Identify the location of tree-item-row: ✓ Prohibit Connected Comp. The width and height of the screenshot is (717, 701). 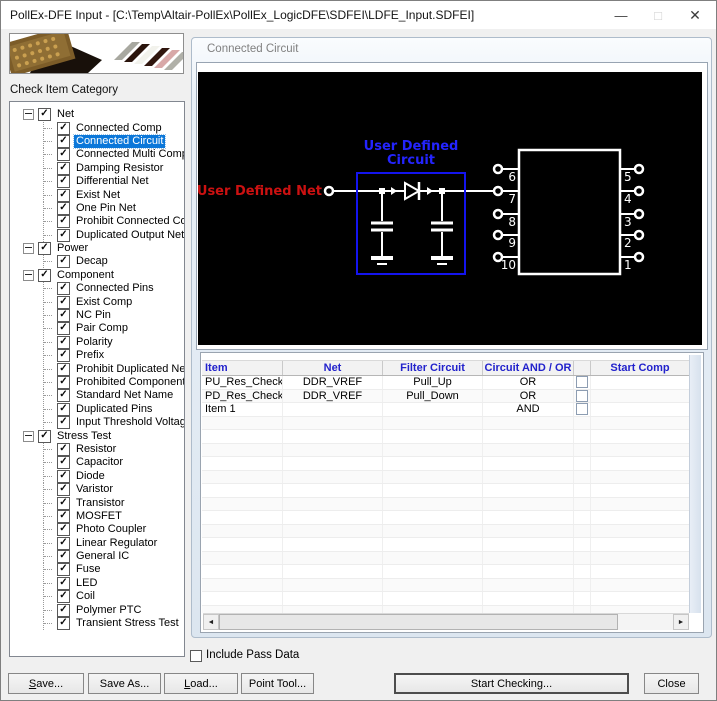
(97, 222).